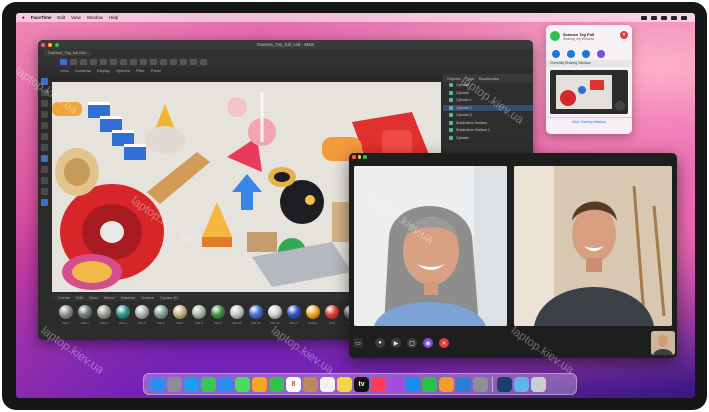 The height and width of the screenshot is (412, 709). I want to click on texture-mode-icon, so click(44, 136).